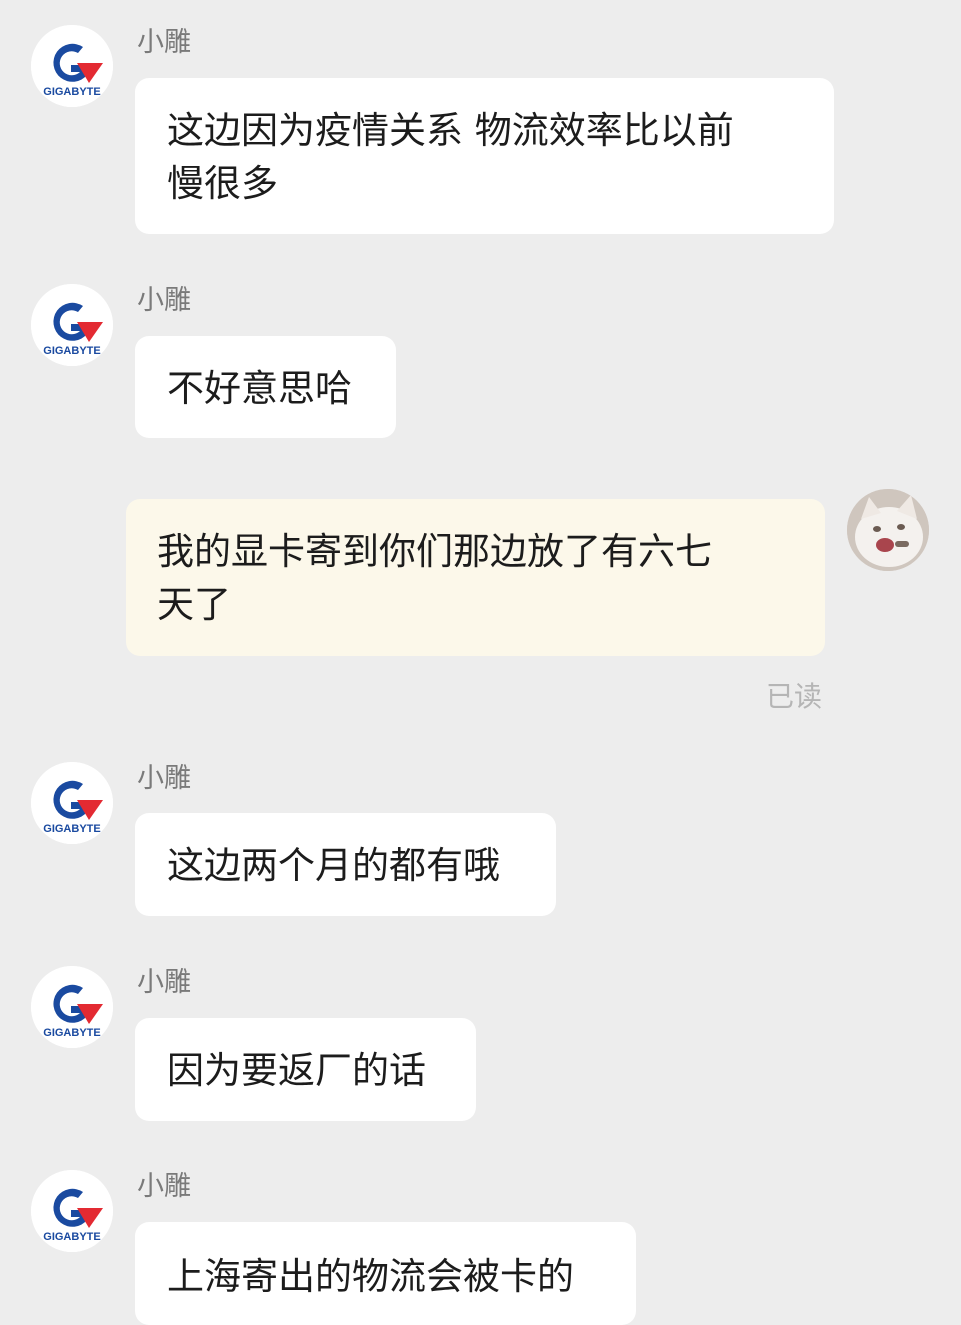 The width and height of the screenshot is (961, 1325). I want to click on message-bubble: 这边两个月的都有哦, so click(345, 864).